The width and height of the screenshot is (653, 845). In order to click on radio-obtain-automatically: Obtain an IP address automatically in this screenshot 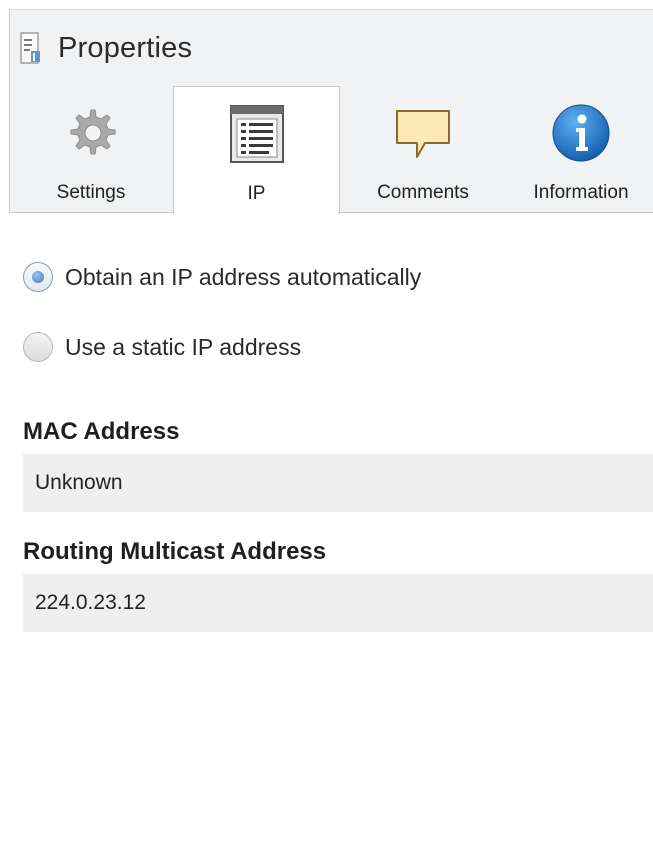, I will do `click(222, 277)`.